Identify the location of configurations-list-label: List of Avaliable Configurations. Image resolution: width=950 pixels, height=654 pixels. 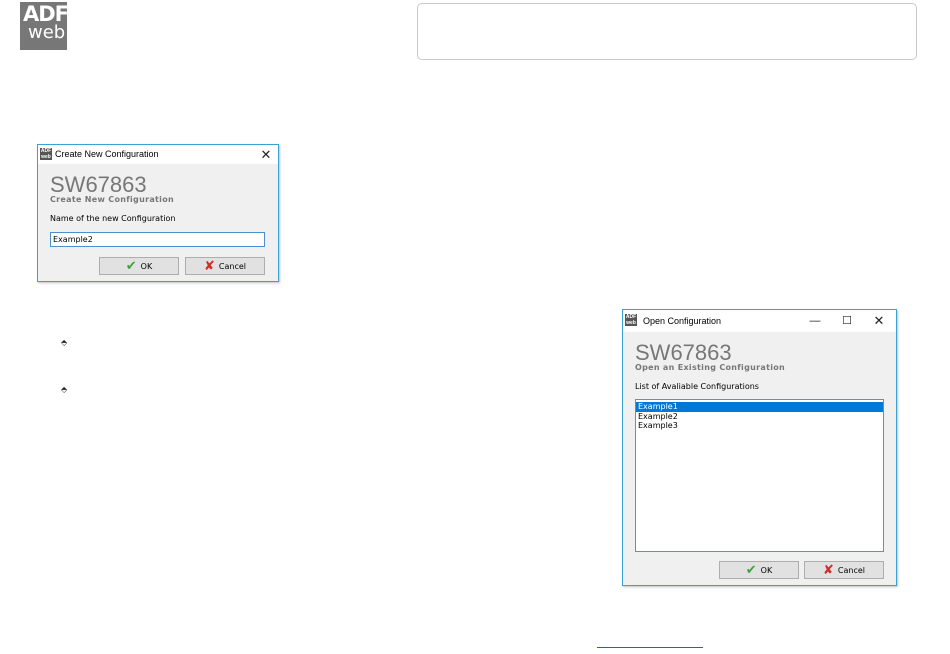
(697, 386).